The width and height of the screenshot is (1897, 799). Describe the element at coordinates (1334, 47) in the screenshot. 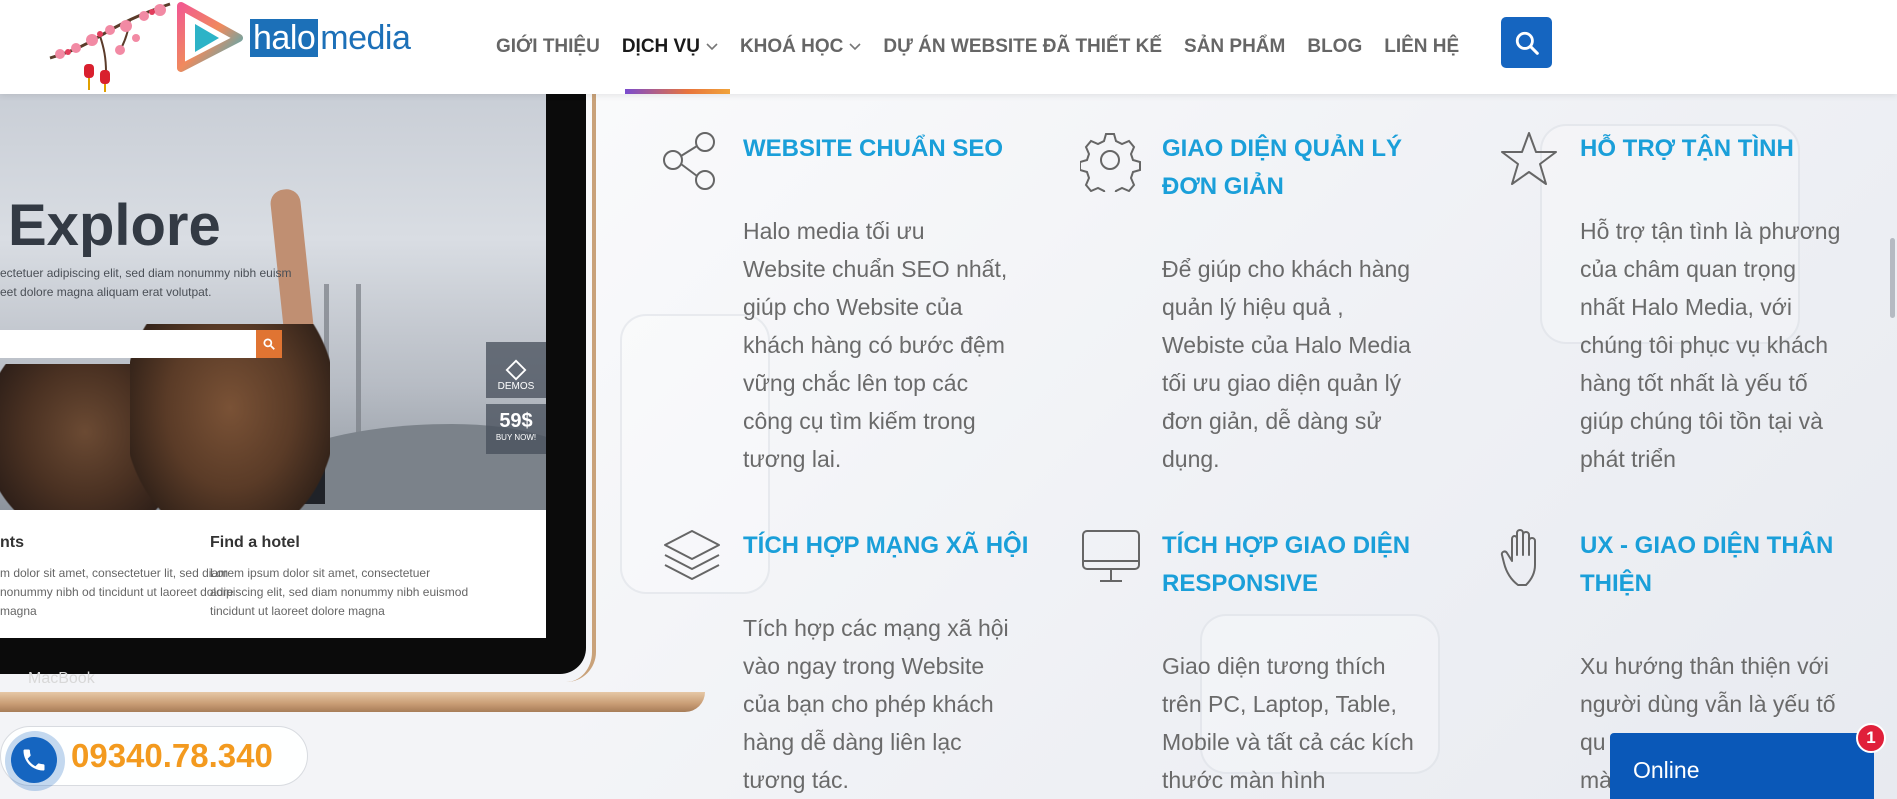

I see `nav-item-blog: BLOG` at that location.